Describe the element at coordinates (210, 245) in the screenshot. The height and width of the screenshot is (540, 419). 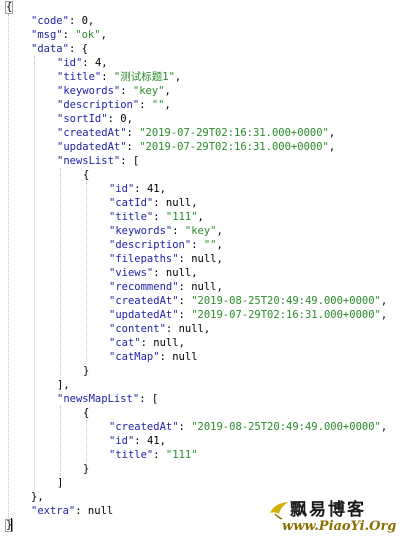
I see `json-string-value: ""` at that location.